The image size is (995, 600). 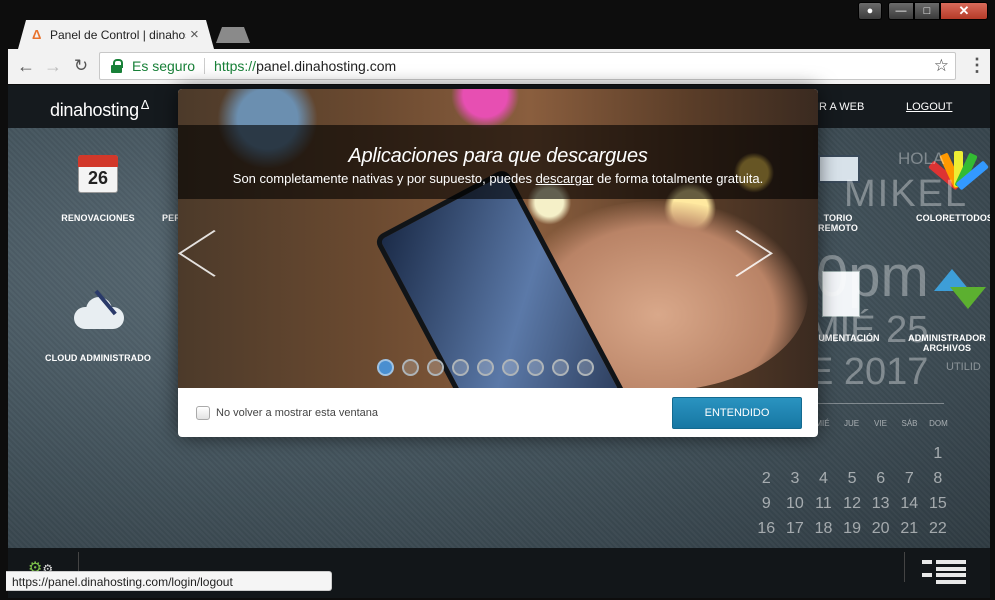 What do you see at coordinates (963, 367) in the screenshot?
I see `utilidades-link: UTILID` at bounding box center [963, 367].